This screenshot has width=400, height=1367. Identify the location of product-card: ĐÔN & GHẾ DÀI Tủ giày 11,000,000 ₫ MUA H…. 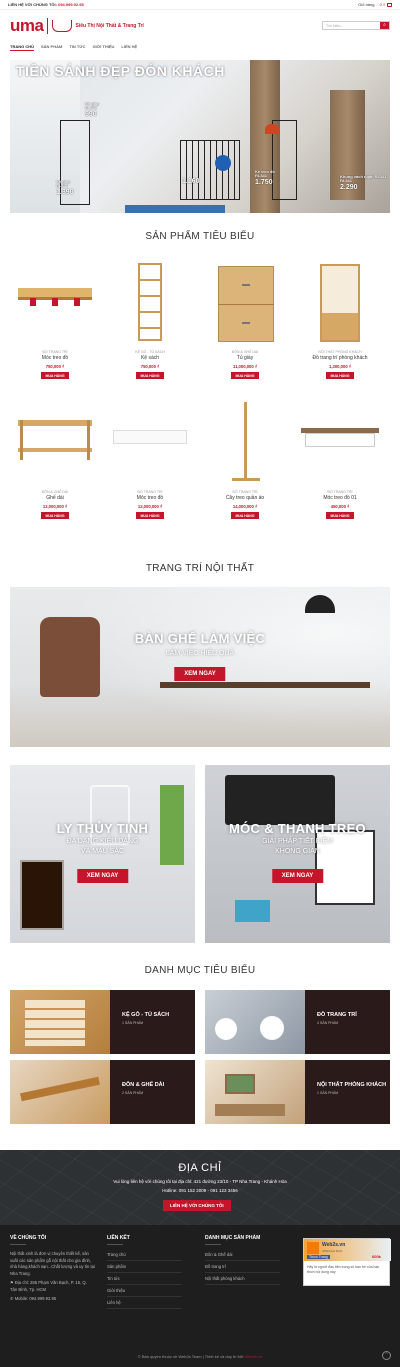
(245, 323).